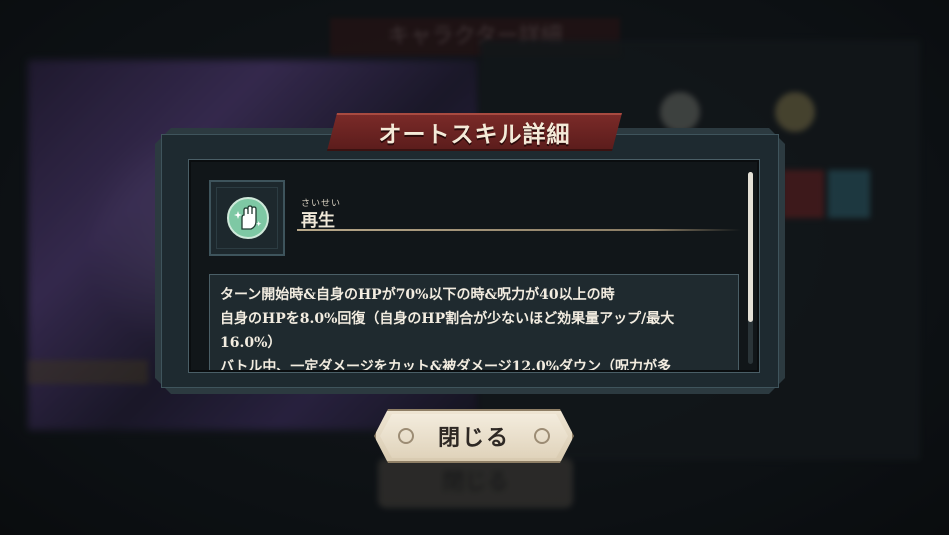 Image resolution: width=949 pixels, height=535 pixels. I want to click on close-button-label: 閉じる, so click(473, 438).